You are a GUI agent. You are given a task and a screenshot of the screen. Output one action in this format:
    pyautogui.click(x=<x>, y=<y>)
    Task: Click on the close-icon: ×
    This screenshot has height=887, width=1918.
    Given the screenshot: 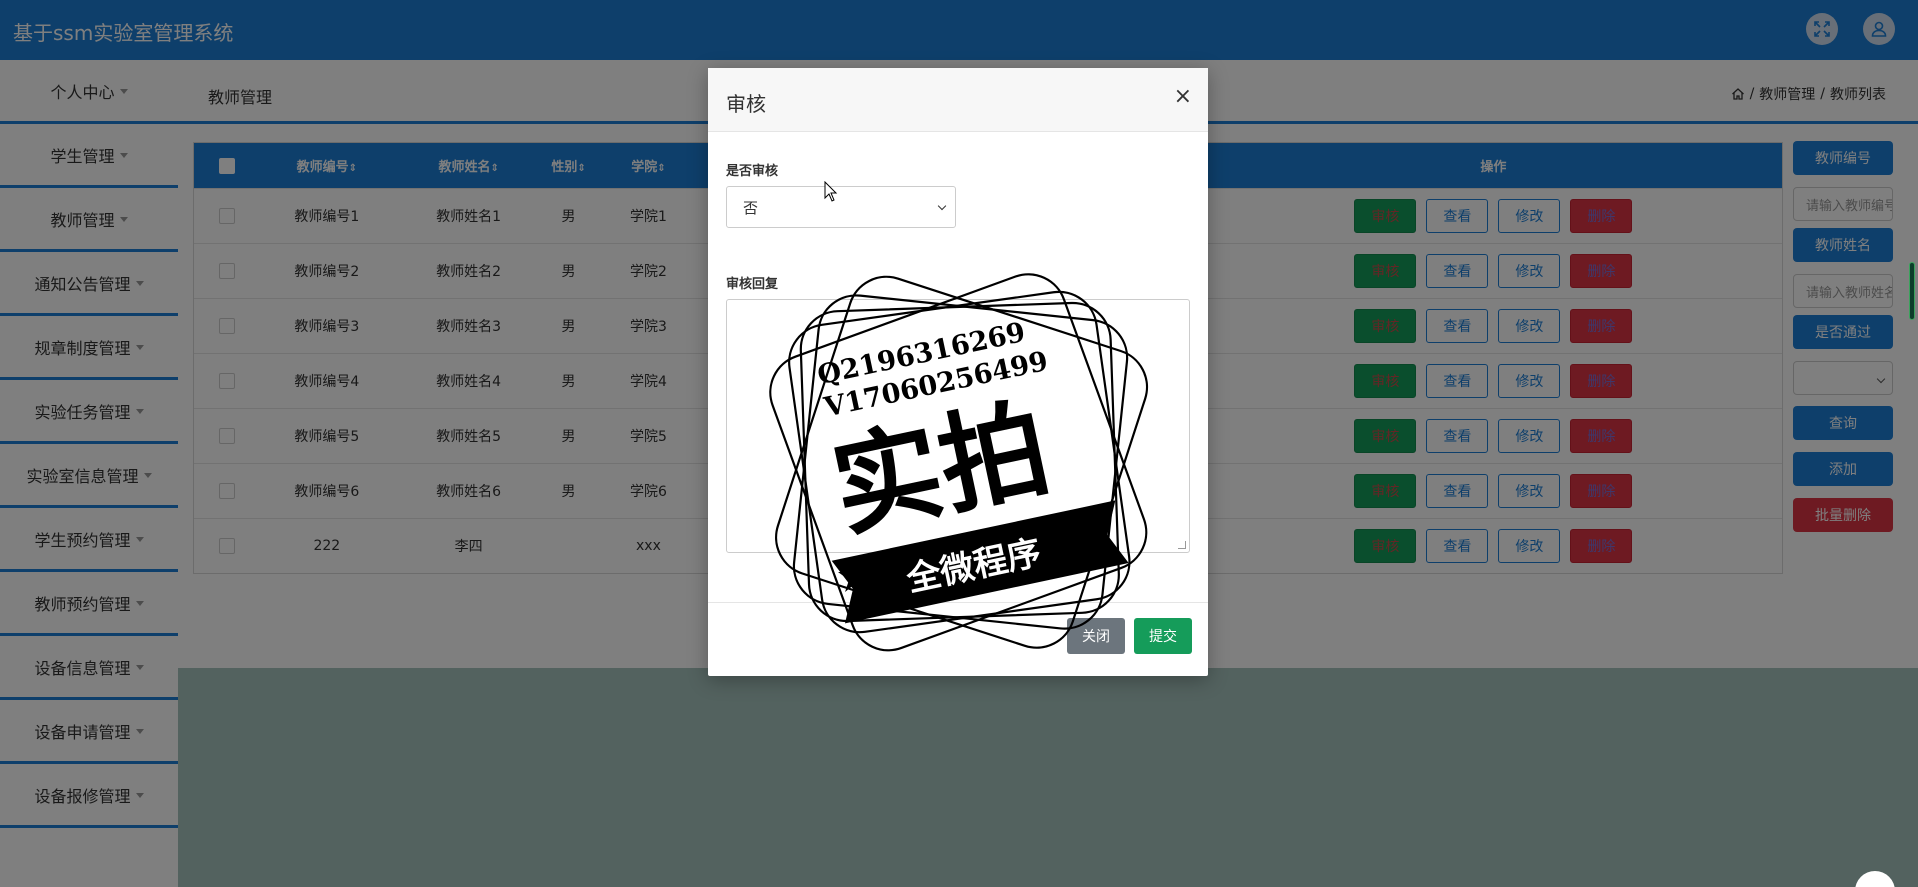 What is the action you would take?
    pyautogui.click(x=1183, y=97)
    